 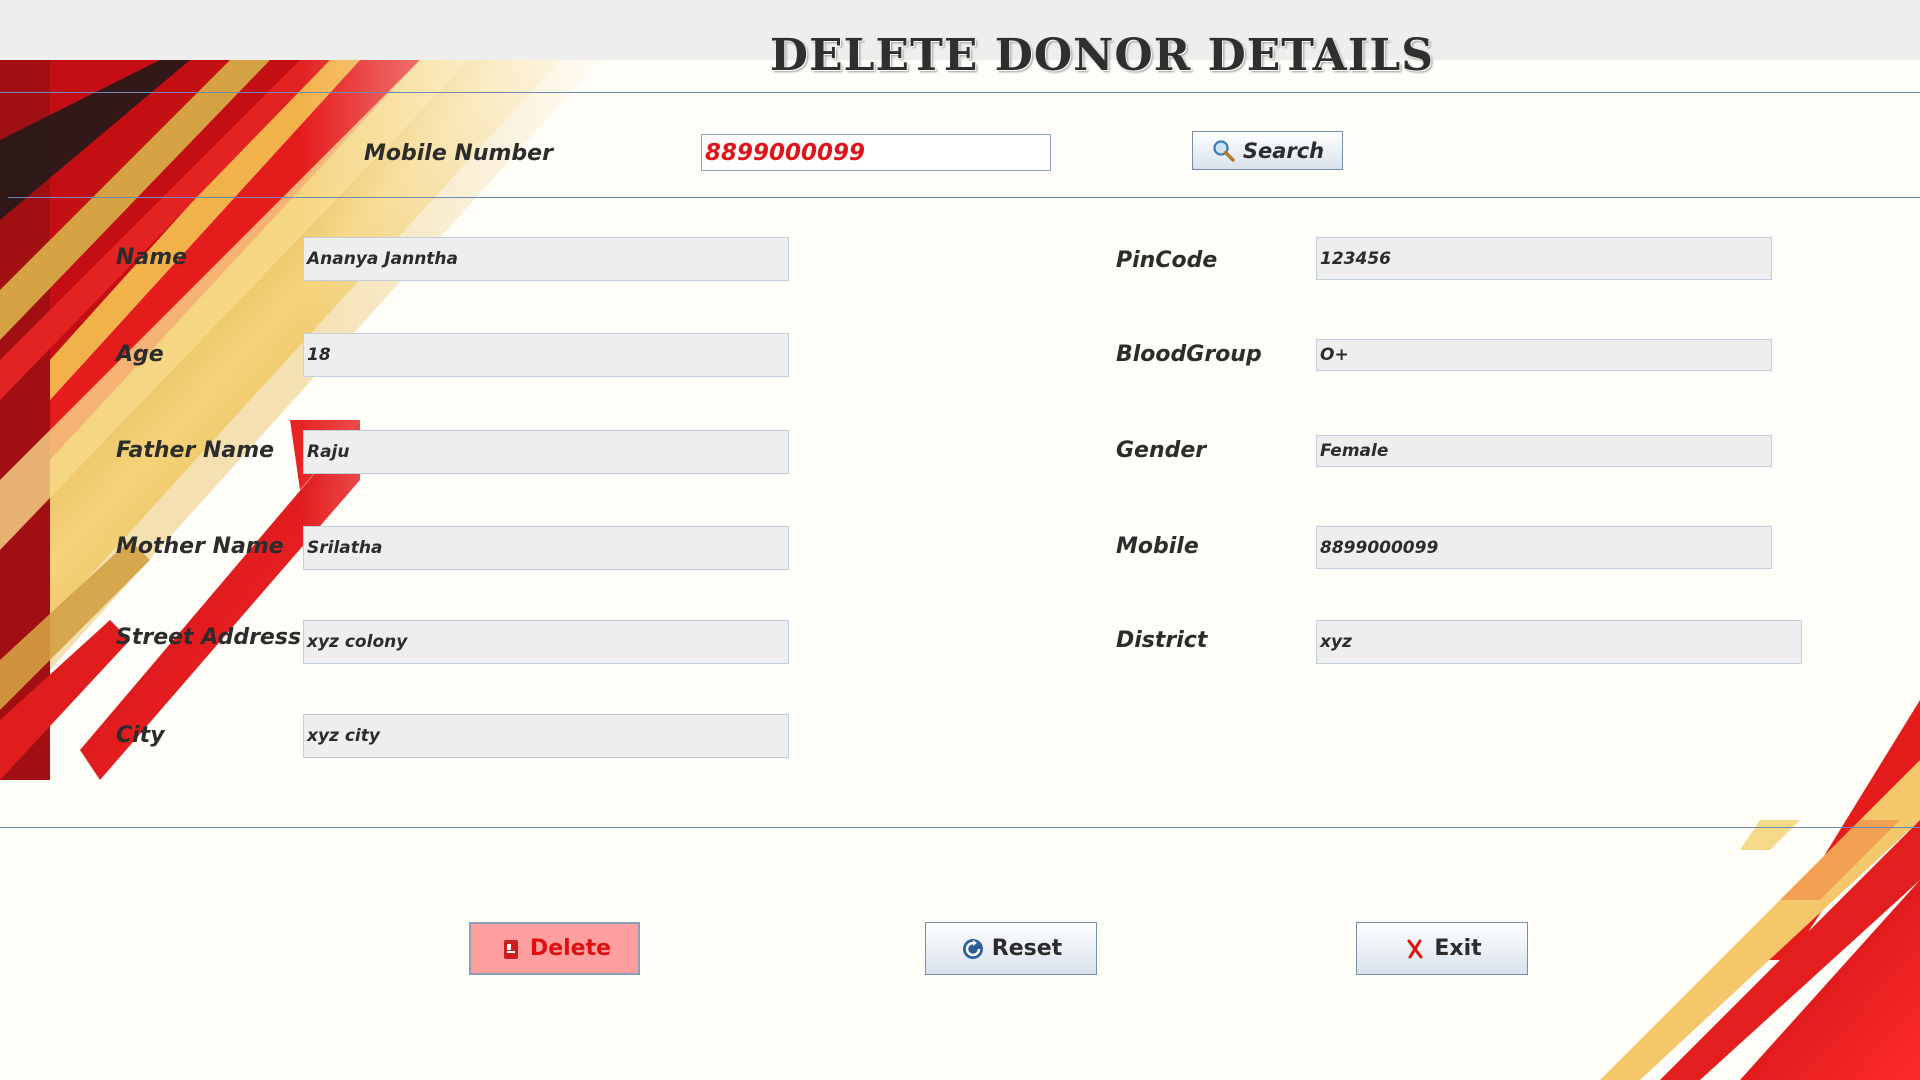 I want to click on city-field: xyz city, so click(x=546, y=736).